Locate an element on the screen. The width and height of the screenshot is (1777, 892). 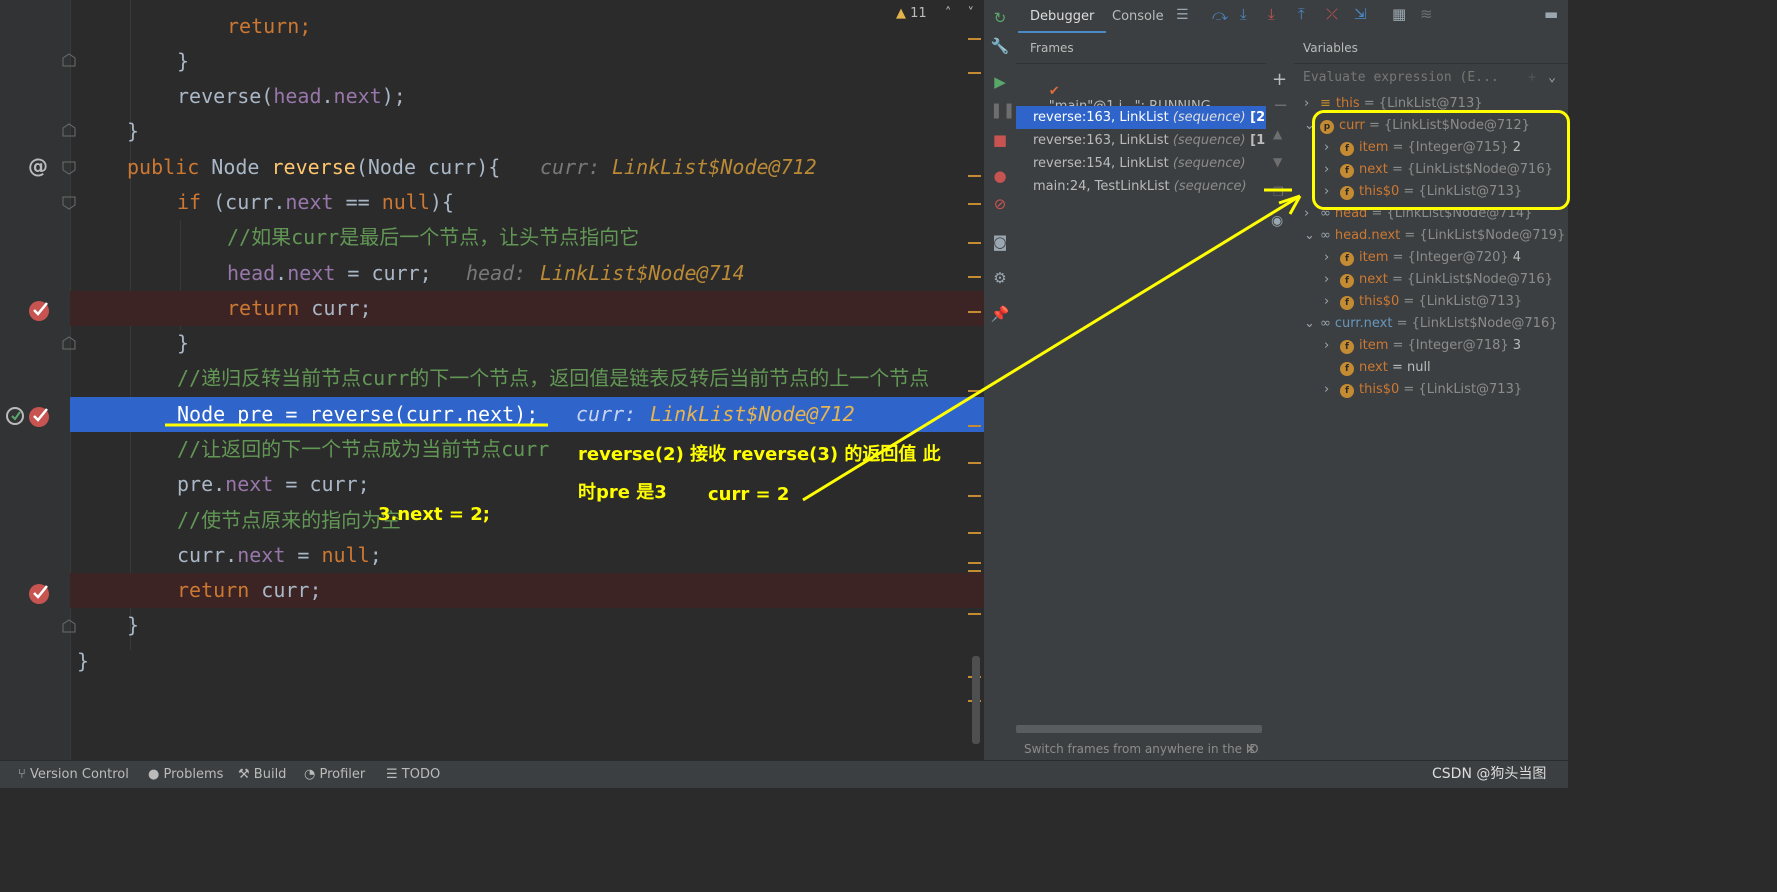
variable-row: › f next = {LinkList$Node@716} is located at coordinates (1438, 280).